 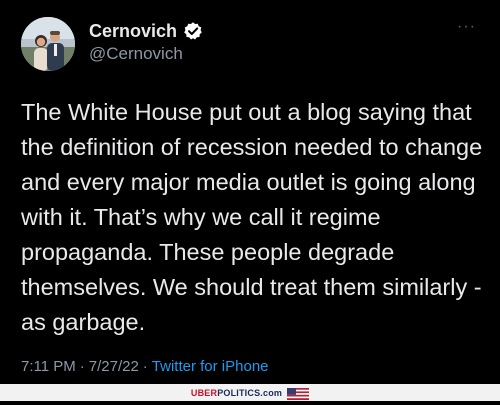 I want to click on tweet-meta: 7:11 PM · 7/27/22 · Twitter for iPhone, so click(x=145, y=366).